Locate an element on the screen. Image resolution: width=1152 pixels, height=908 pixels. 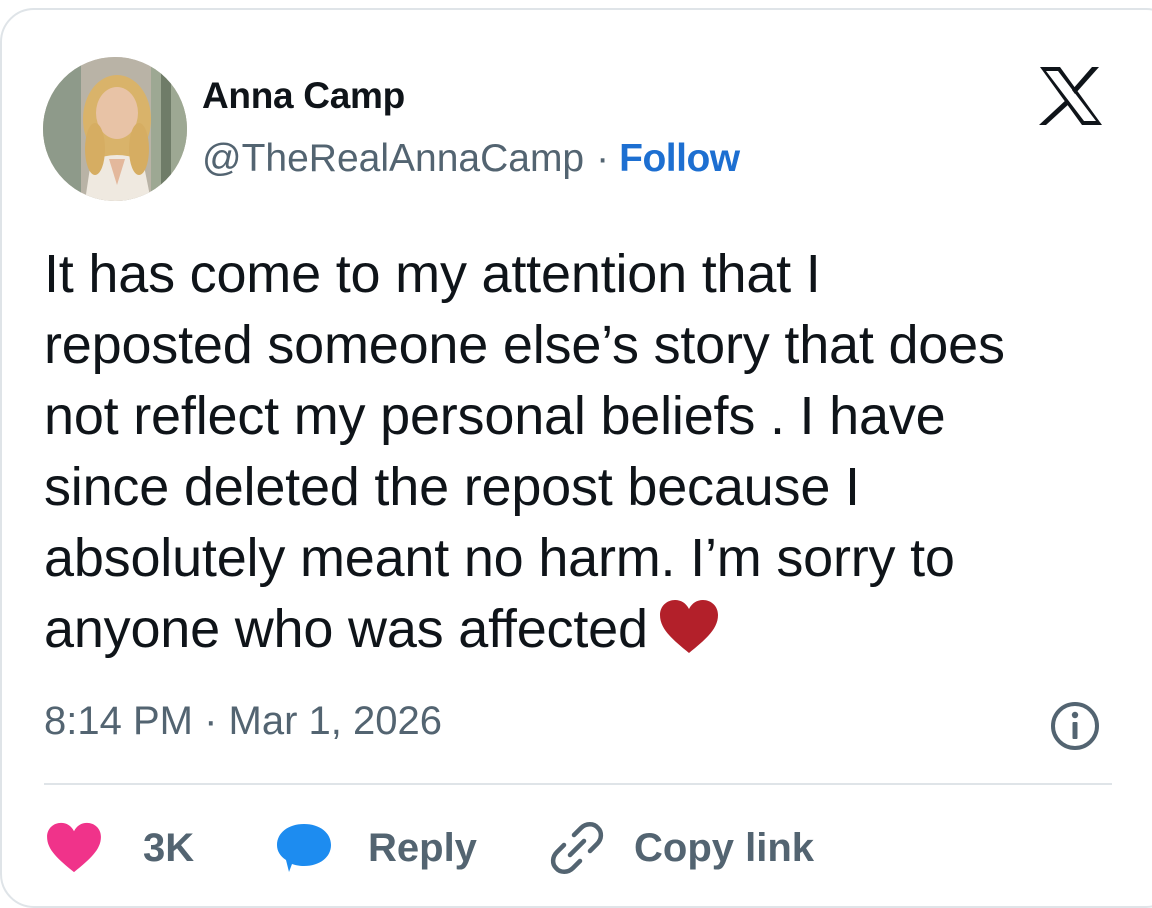
copy-link-button: Copy link is located at coordinates (682, 848).